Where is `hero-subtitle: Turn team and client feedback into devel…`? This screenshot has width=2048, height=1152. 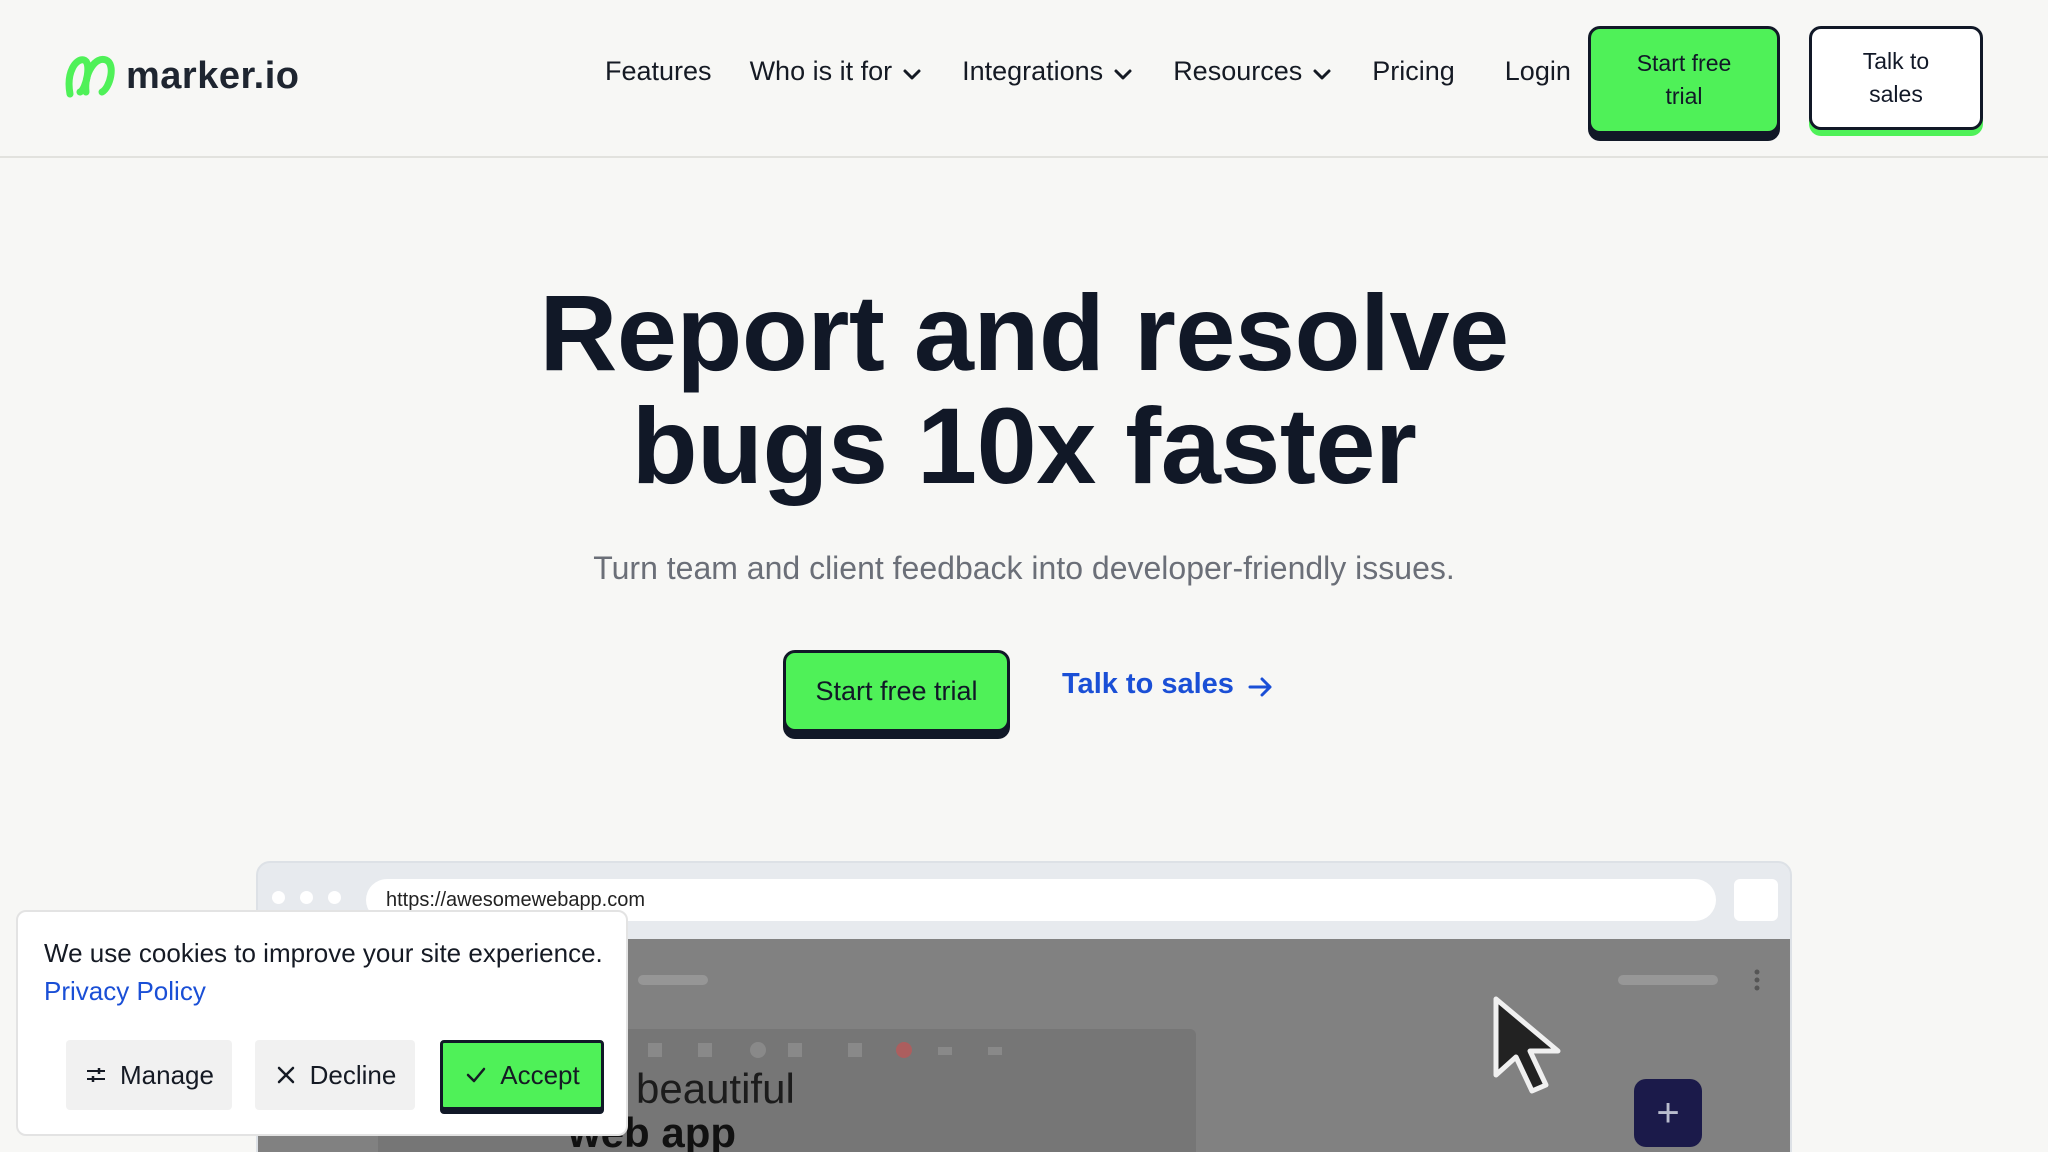 hero-subtitle: Turn team and client feedback into devel… is located at coordinates (1024, 568).